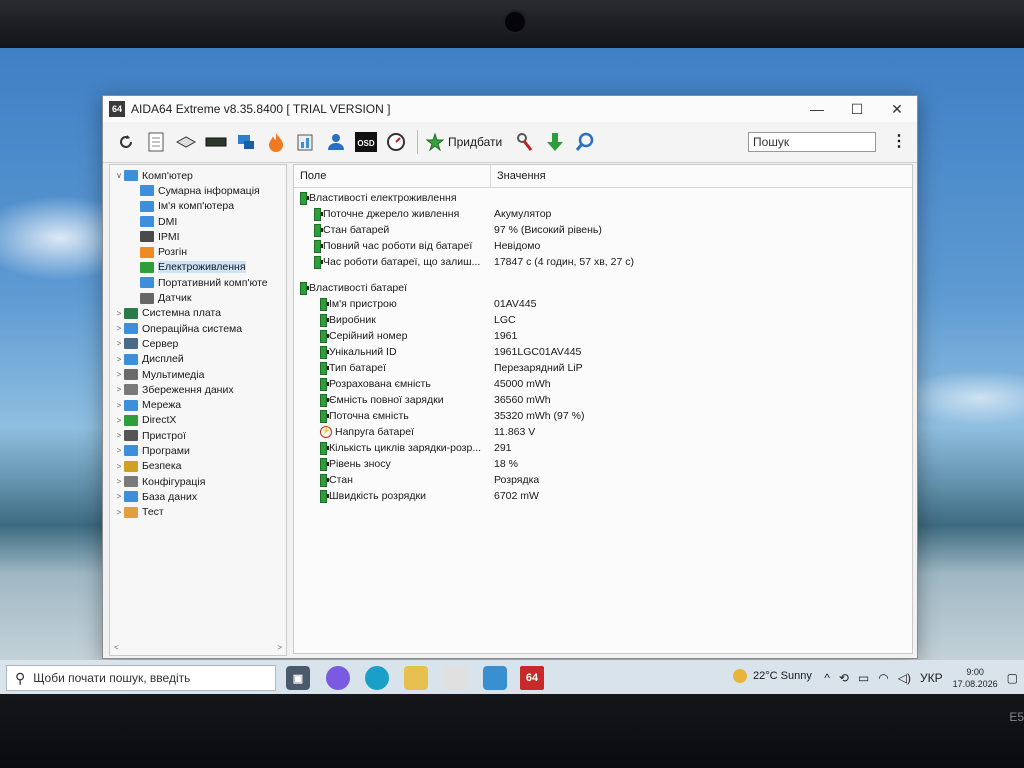 The image size is (1024, 768). I want to click on property-row: Унікальний ID 1961LGC01AV445, so click(603, 352).